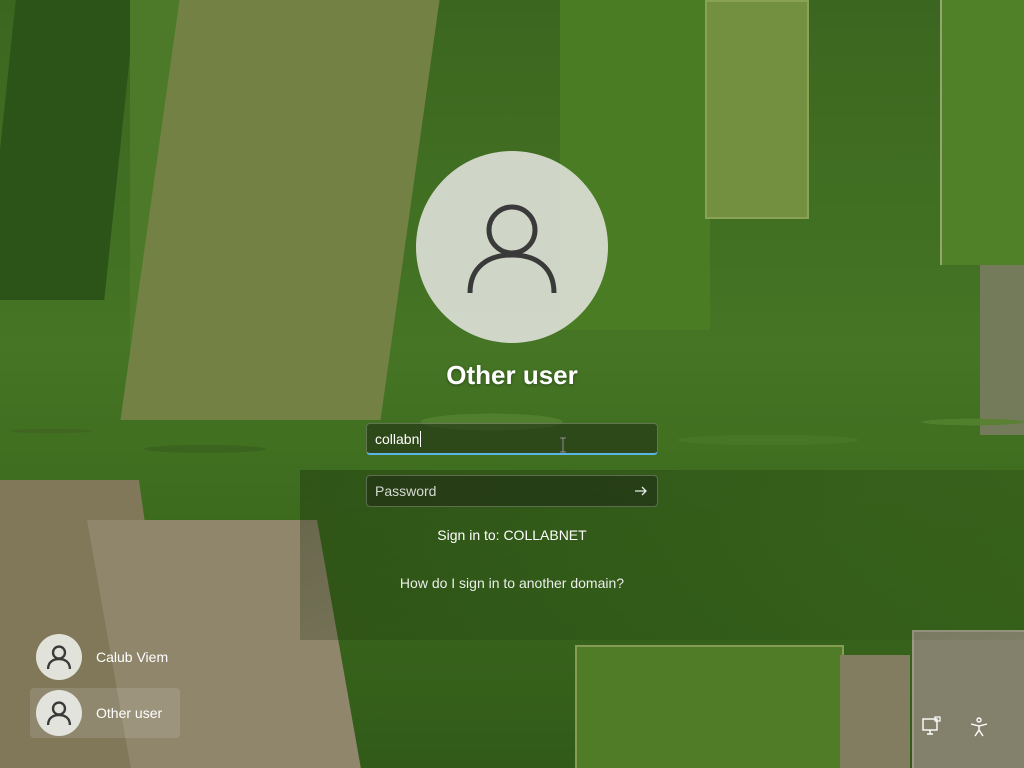 The image size is (1024, 768). Describe the element at coordinates (512, 375) in the screenshot. I see `account-name: Other user` at that location.